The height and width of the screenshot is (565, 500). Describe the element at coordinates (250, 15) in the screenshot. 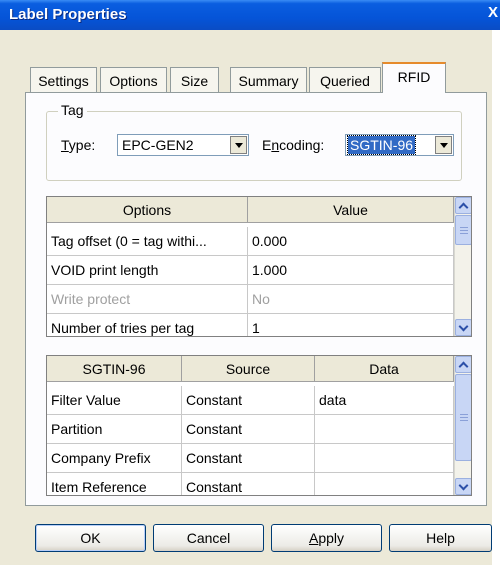

I see `title-bar: Label Properties X` at that location.